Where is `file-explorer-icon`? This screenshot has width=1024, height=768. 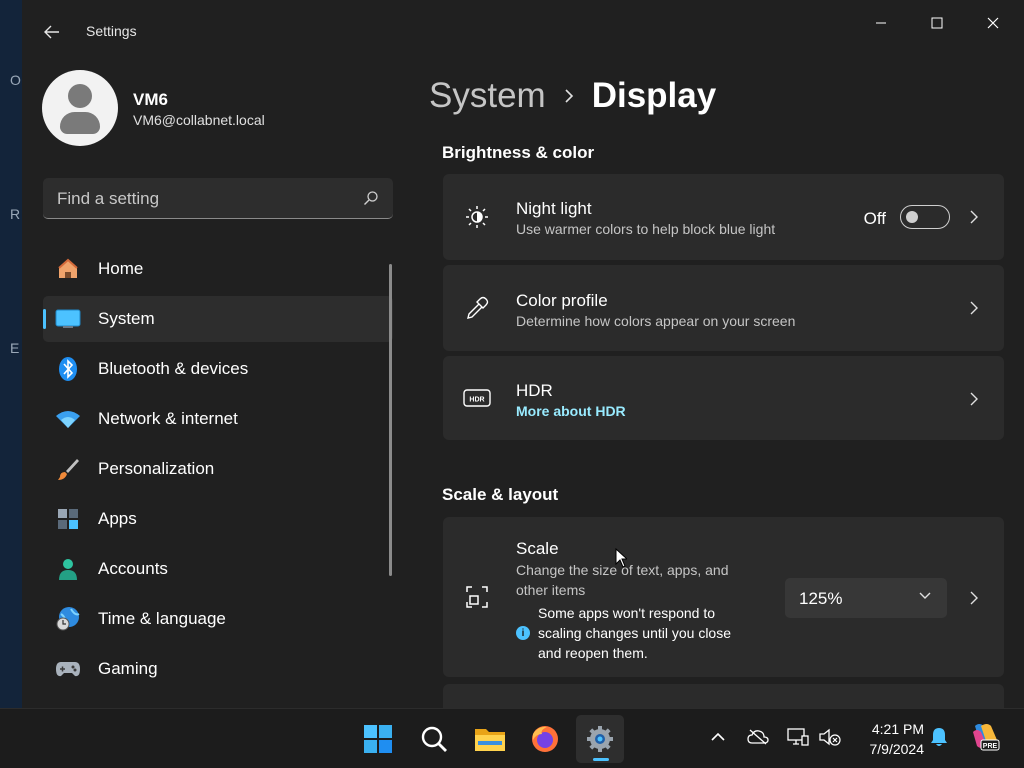
file-explorer-icon is located at coordinates (490, 740).